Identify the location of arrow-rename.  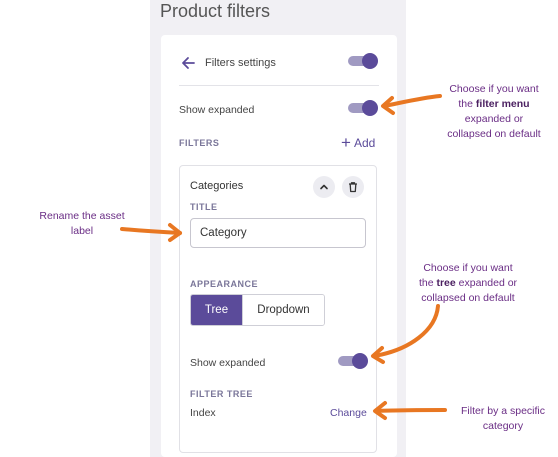
(151, 231).